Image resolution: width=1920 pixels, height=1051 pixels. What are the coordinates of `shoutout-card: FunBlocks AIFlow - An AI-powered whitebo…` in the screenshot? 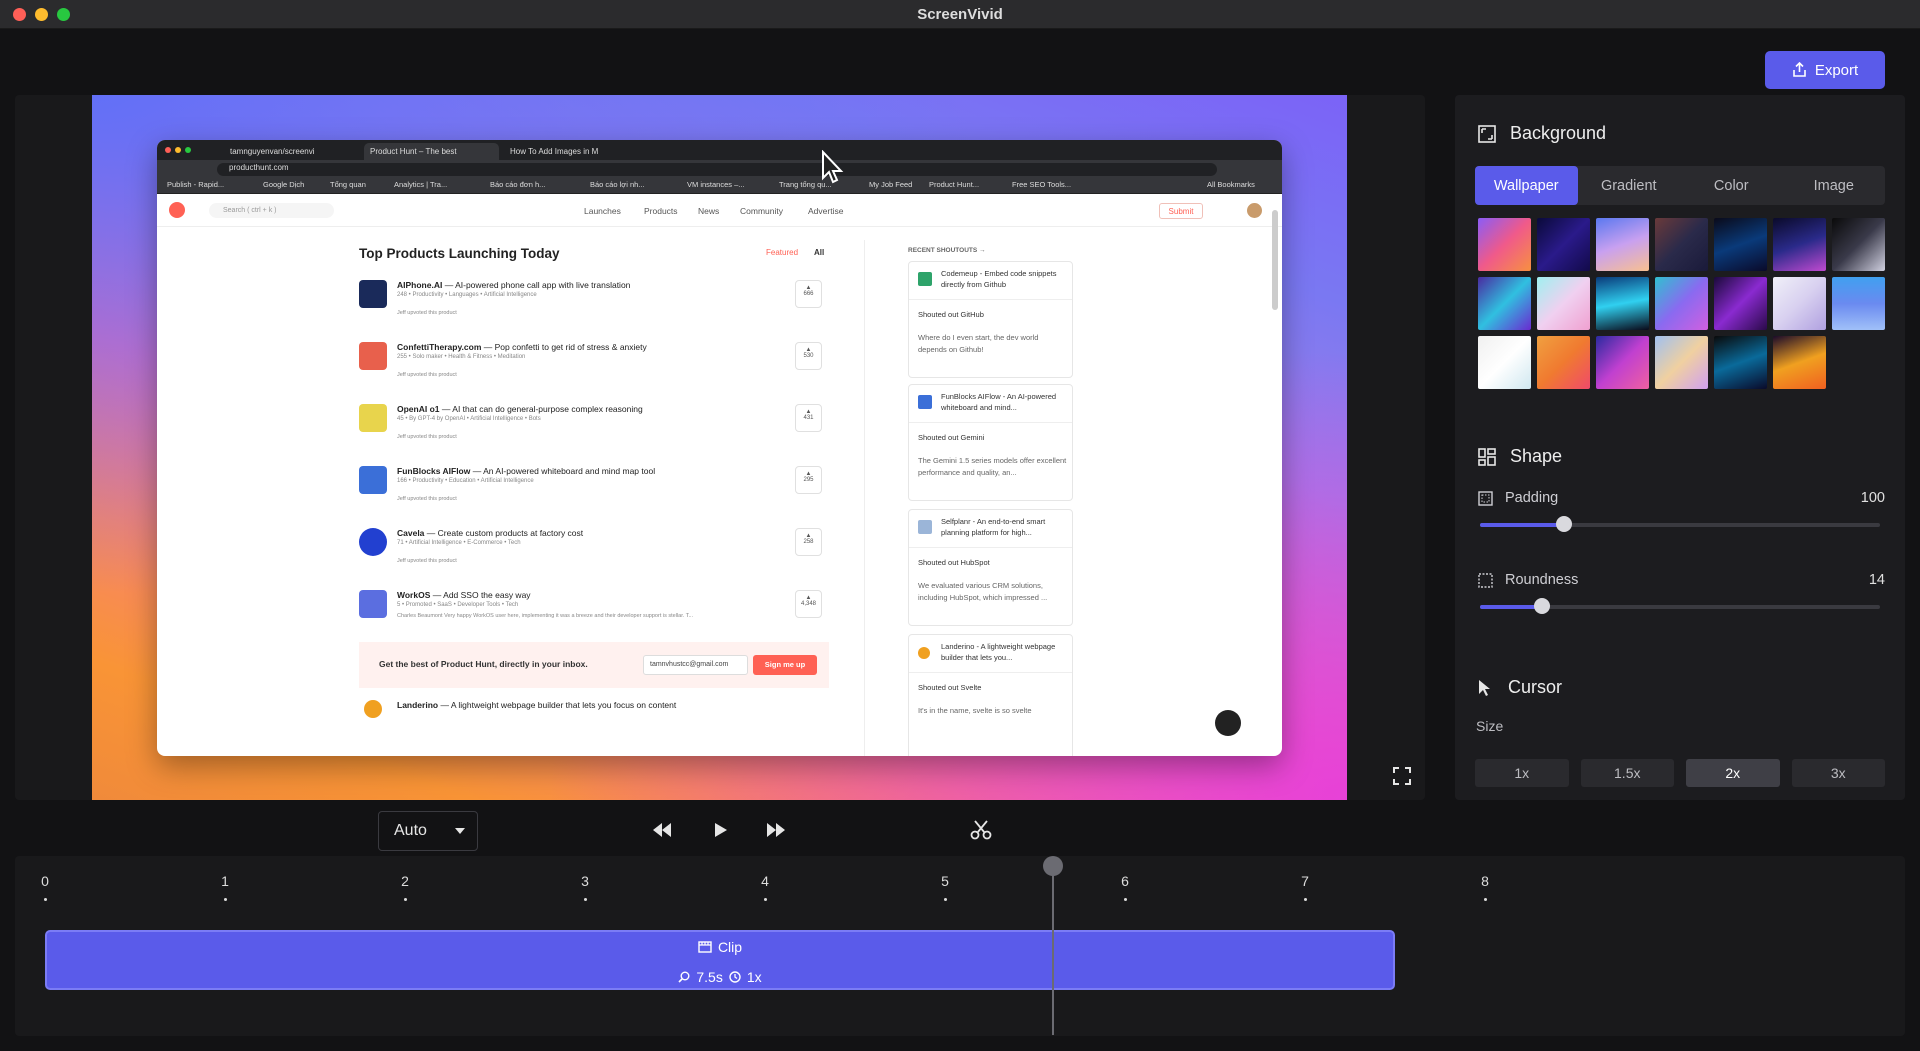 It's located at (990, 442).